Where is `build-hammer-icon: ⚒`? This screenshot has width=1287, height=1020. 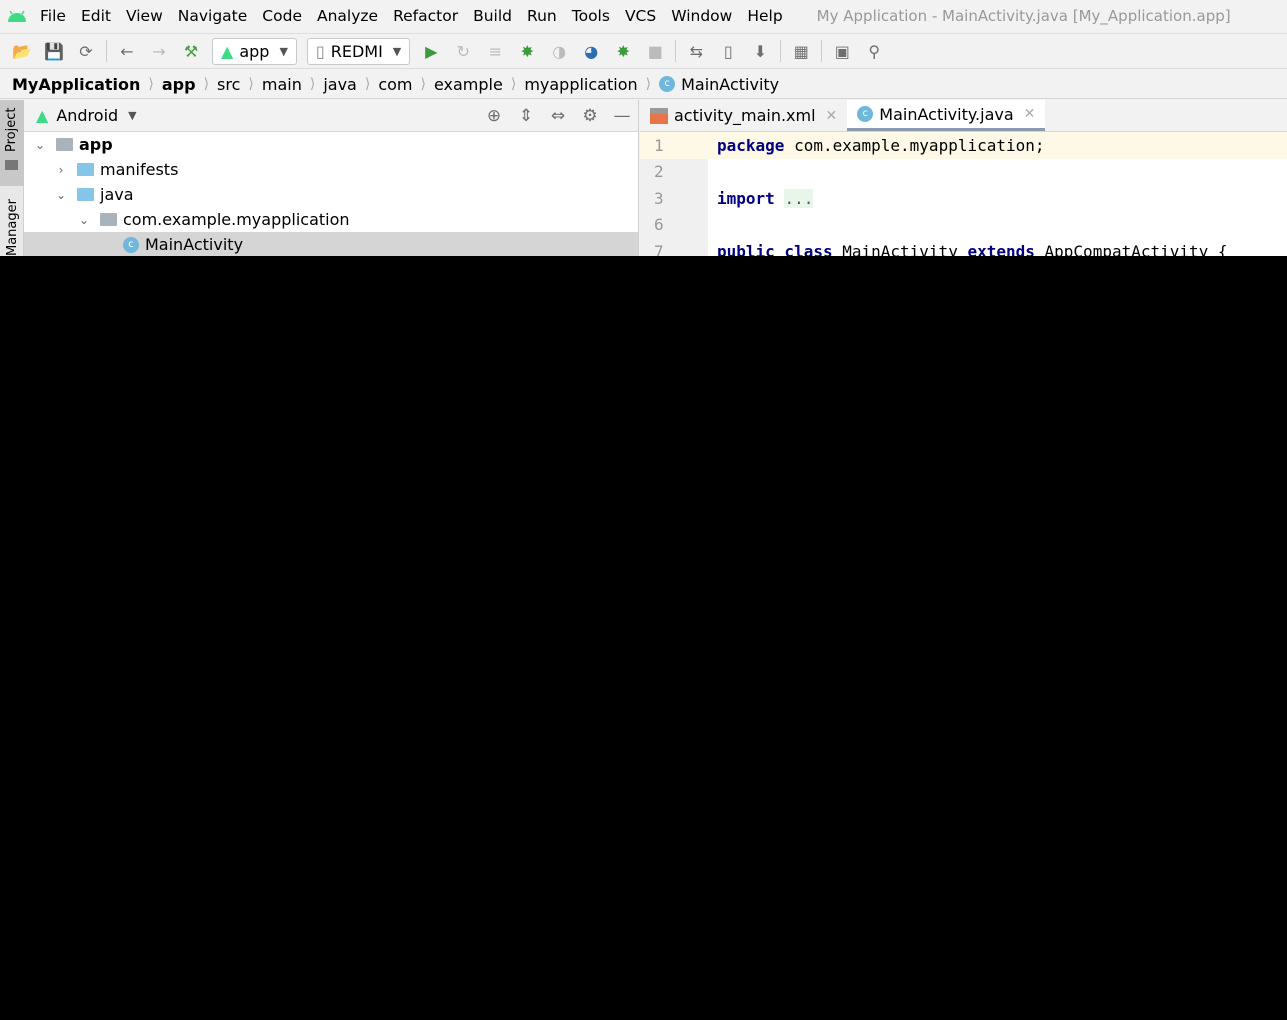
build-hammer-icon: ⚒ is located at coordinates (191, 51).